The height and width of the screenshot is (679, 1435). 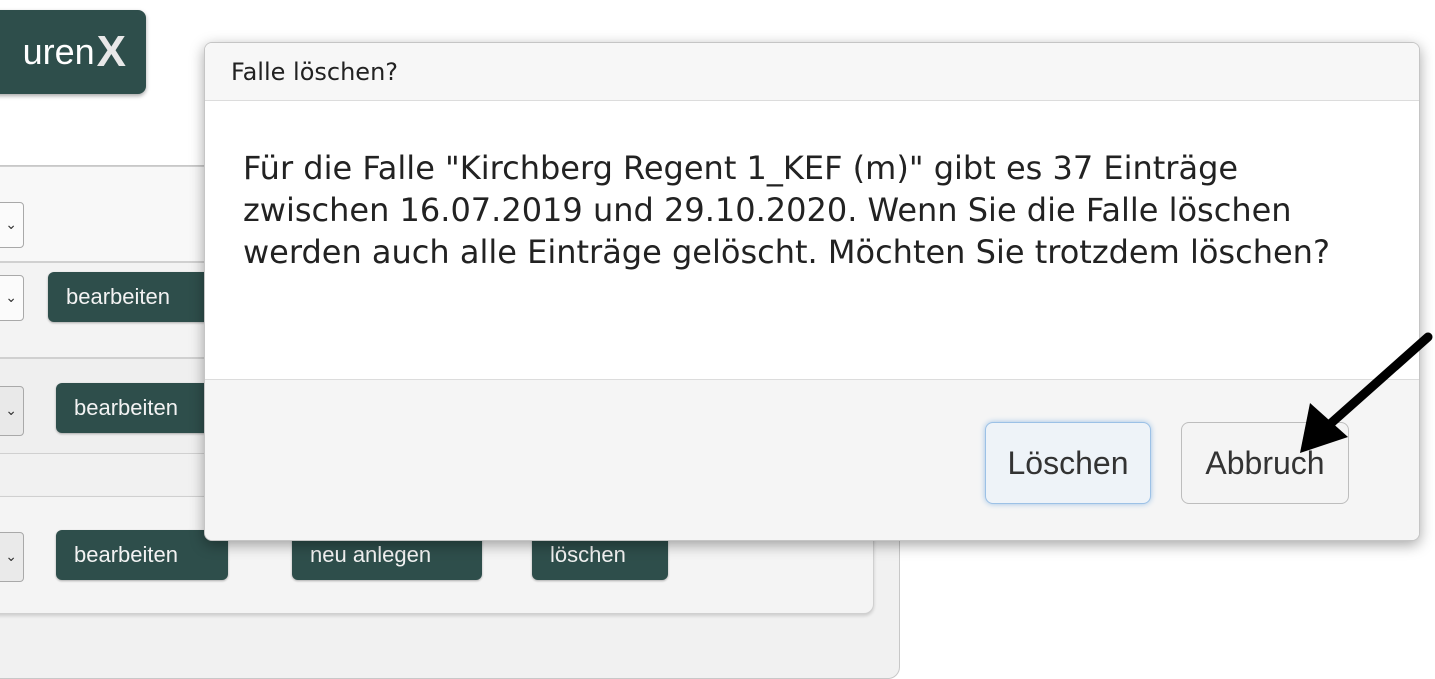 I want to click on logo-x-icon: X, so click(x=111, y=51).